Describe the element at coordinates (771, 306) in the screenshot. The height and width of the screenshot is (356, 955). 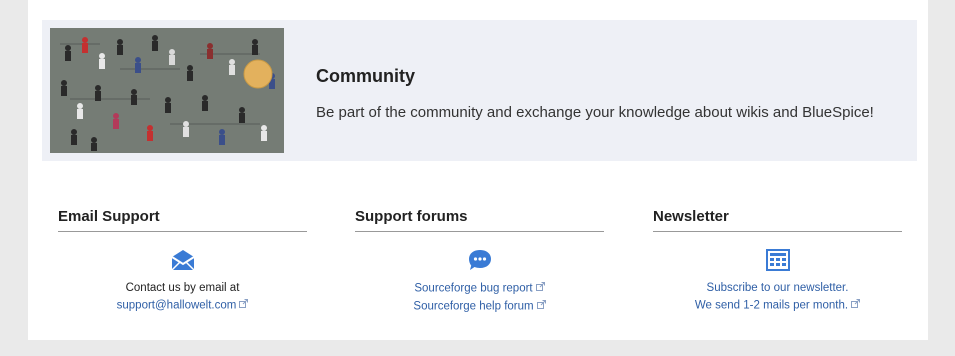
I see `newsletter-frequency-link: We send 1-2 mails per month.` at that location.